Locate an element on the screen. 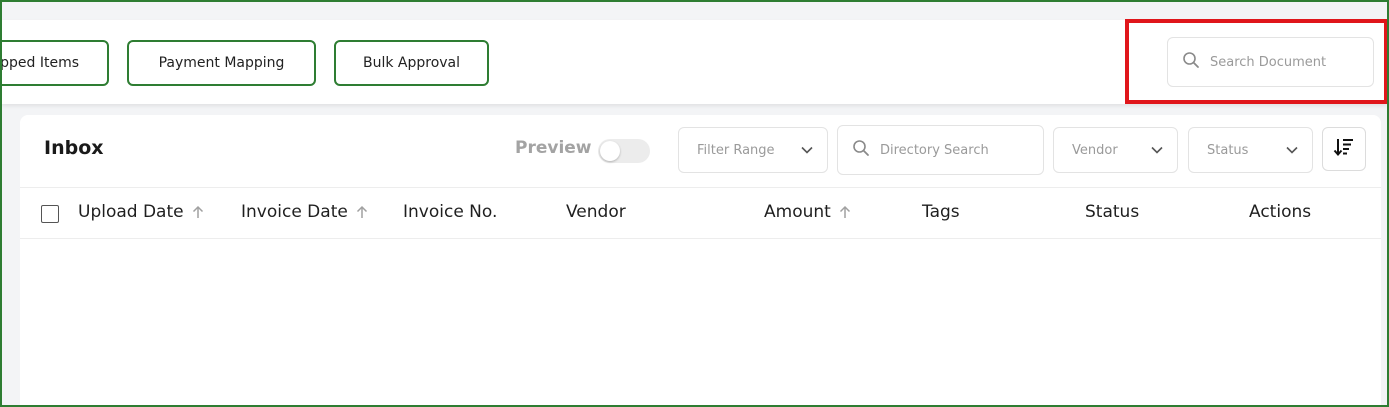 The image size is (1389, 407). column-label: Amount is located at coordinates (797, 212).